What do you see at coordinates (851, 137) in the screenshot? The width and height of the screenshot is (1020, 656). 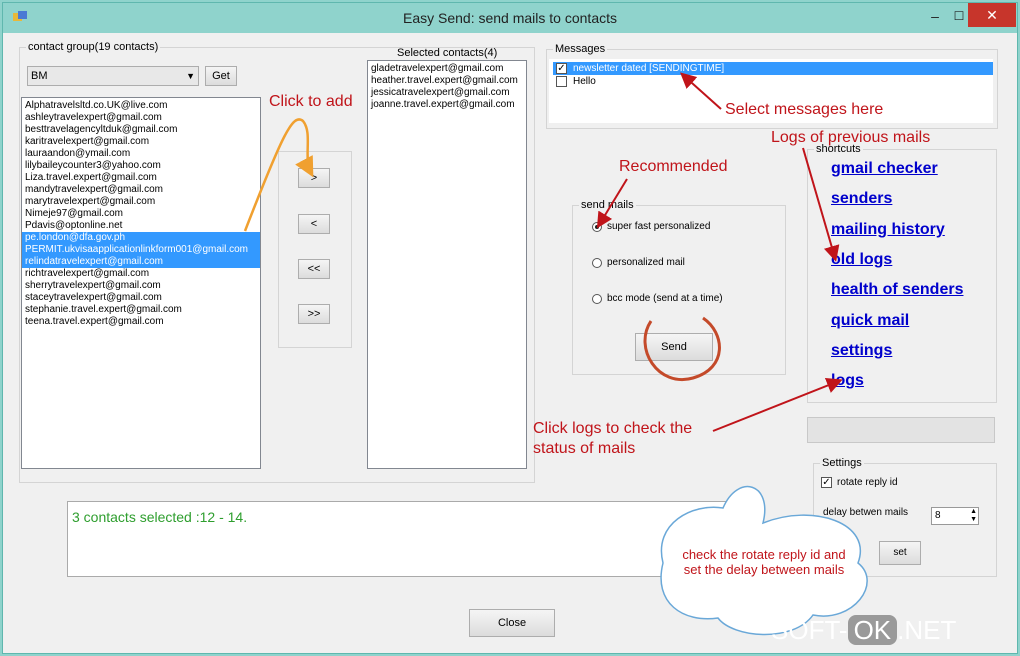 I see `logs-previous-note: Logs of previous mails` at bounding box center [851, 137].